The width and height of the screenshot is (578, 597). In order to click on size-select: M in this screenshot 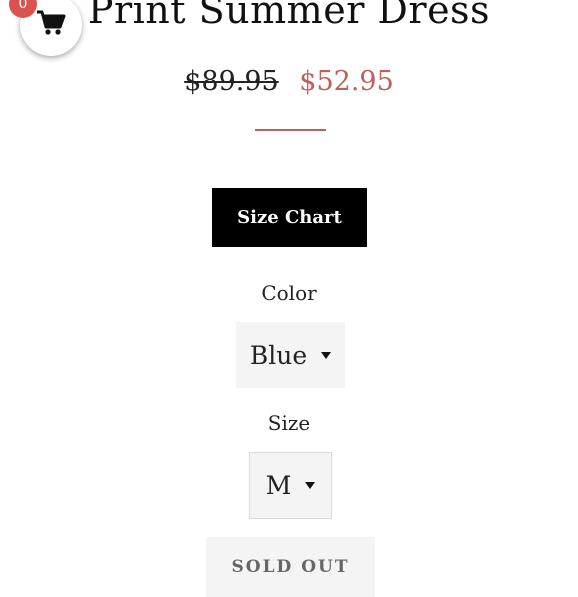, I will do `click(290, 485)`.